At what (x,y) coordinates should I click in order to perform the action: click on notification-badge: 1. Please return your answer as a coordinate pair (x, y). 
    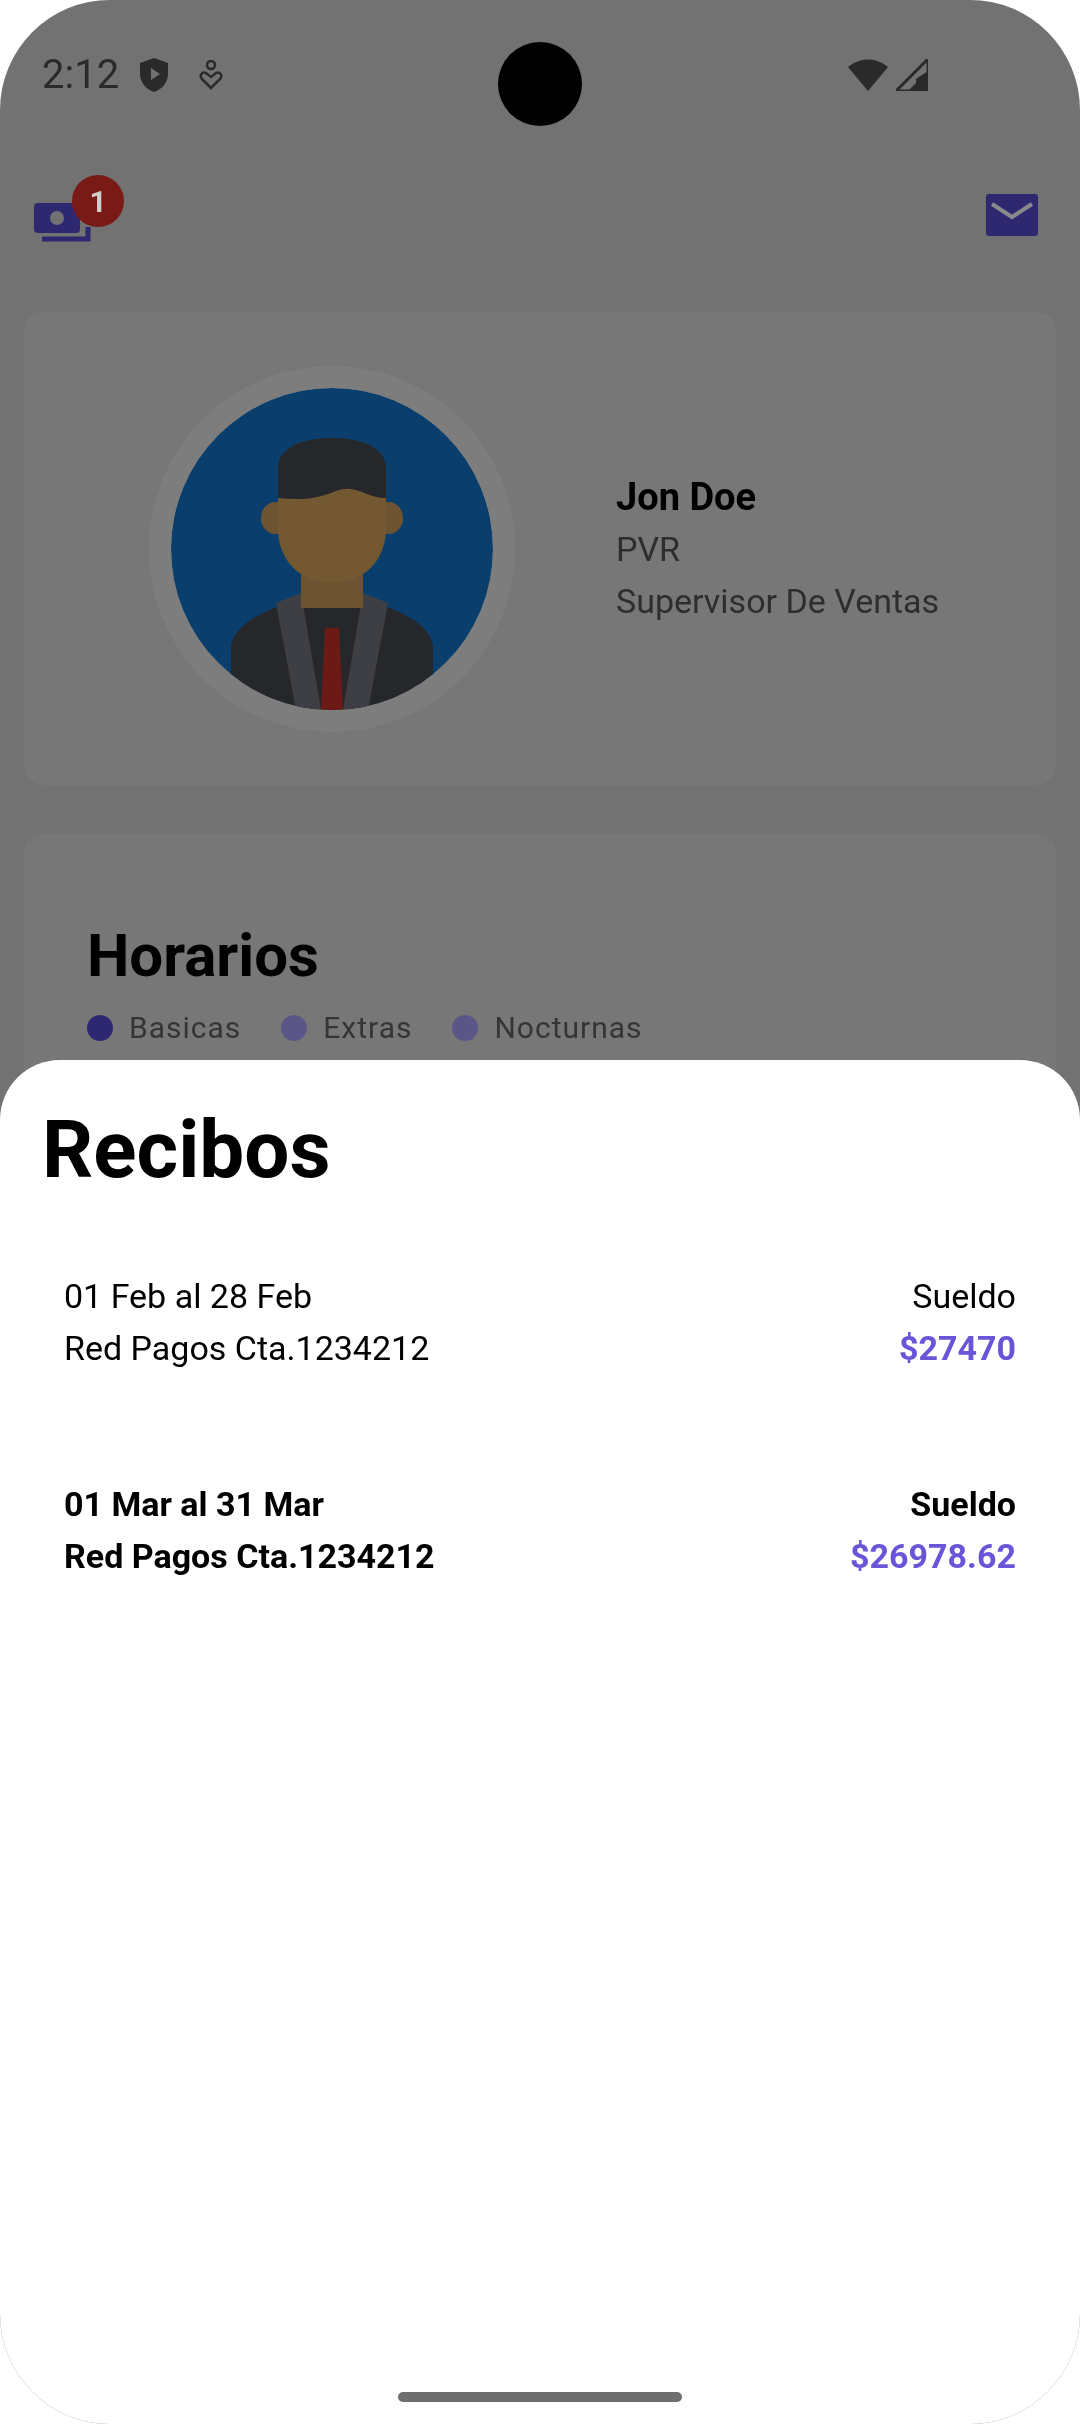
    Looking at the image, I should click on (98, 201).